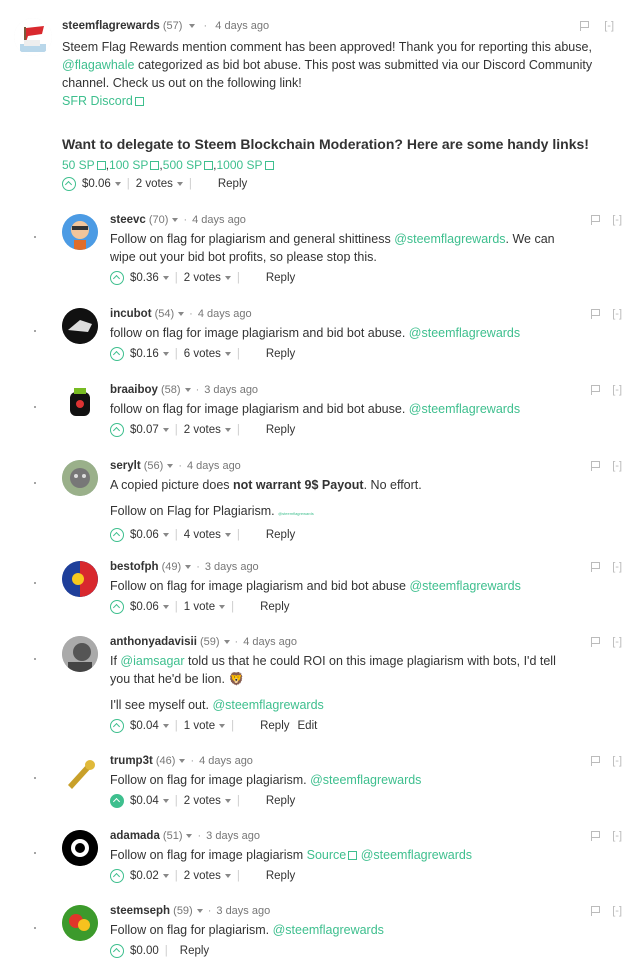  I want to click on votes: 1 vote, so click(199, 726).